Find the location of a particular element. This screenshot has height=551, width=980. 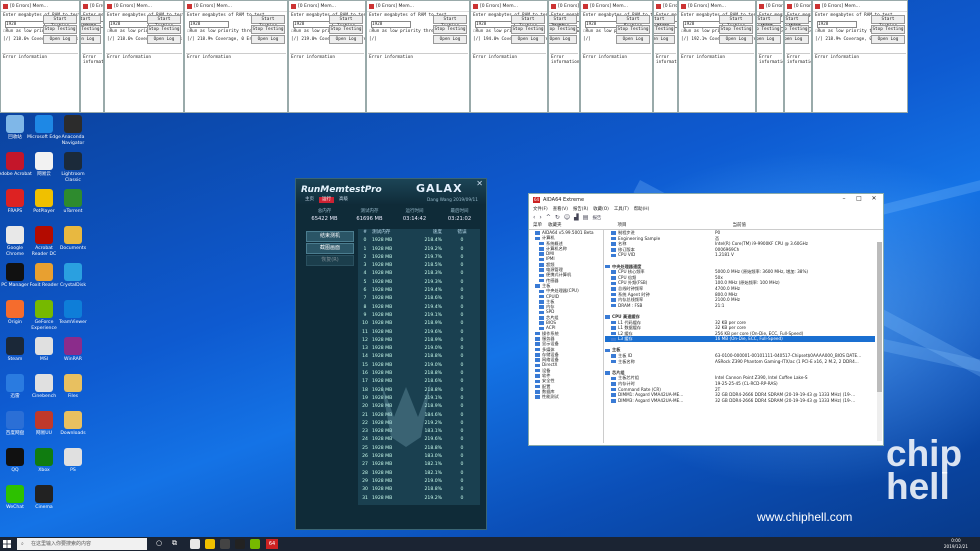

scrollbar is located at coordinates (879, 341).